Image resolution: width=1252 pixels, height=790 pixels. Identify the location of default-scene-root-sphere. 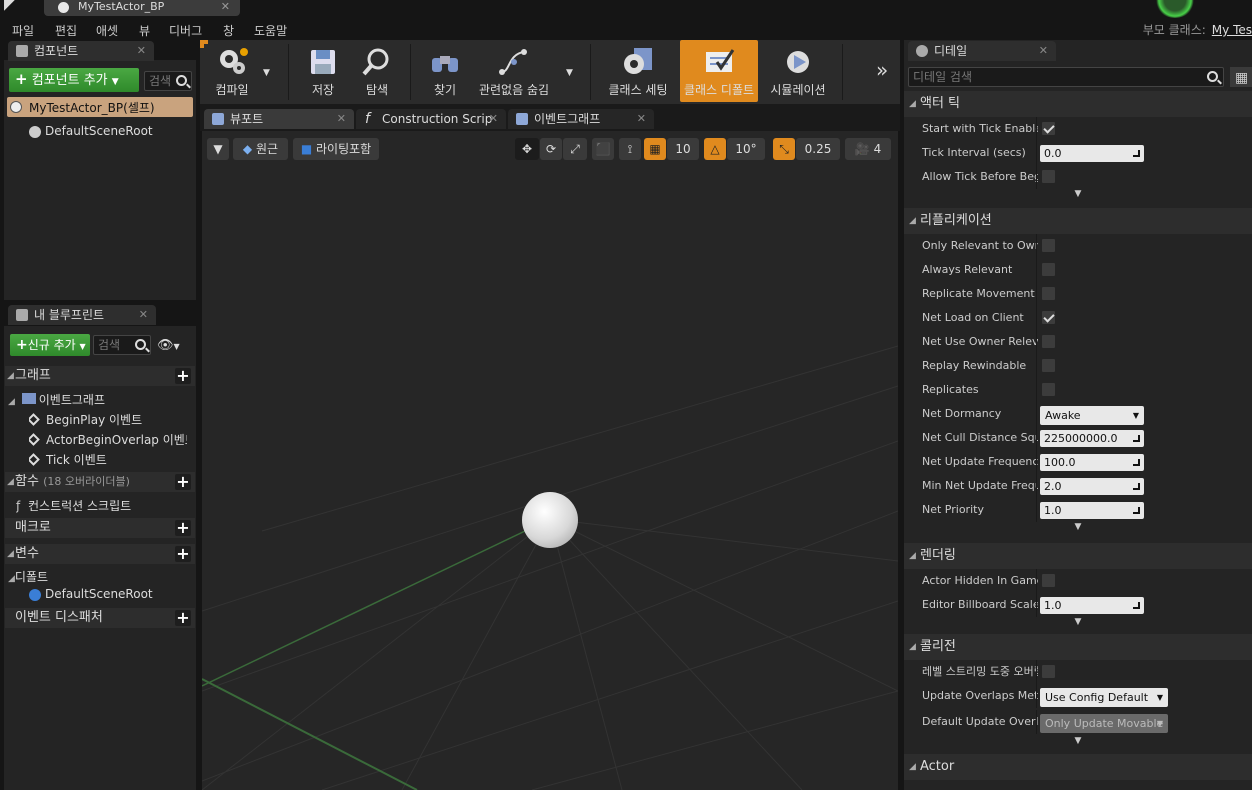
(550, 520).